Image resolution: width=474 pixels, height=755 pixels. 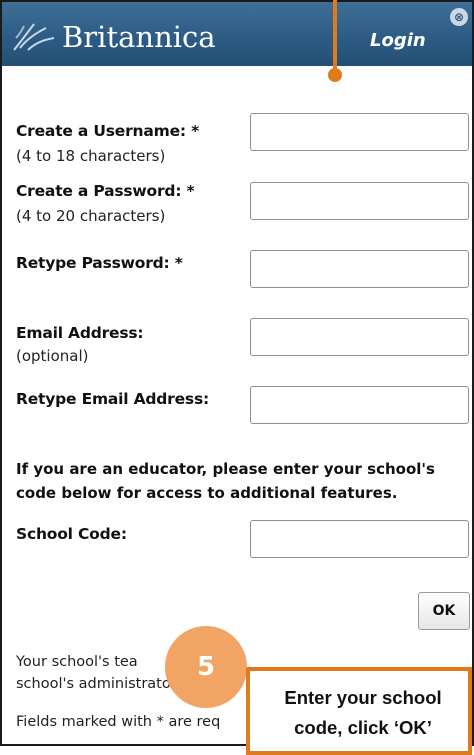 I want to click on retype-password-field, so click(x=359, y=269).